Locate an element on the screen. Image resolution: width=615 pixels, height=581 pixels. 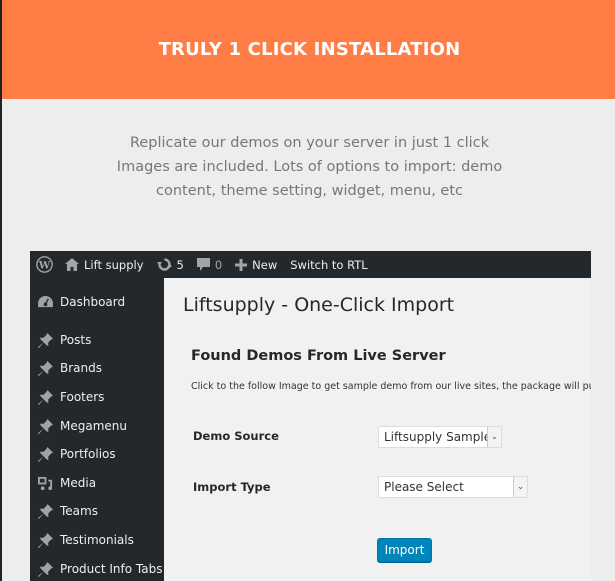
import-type-value: Please Select is located at coordinates (424, 487).